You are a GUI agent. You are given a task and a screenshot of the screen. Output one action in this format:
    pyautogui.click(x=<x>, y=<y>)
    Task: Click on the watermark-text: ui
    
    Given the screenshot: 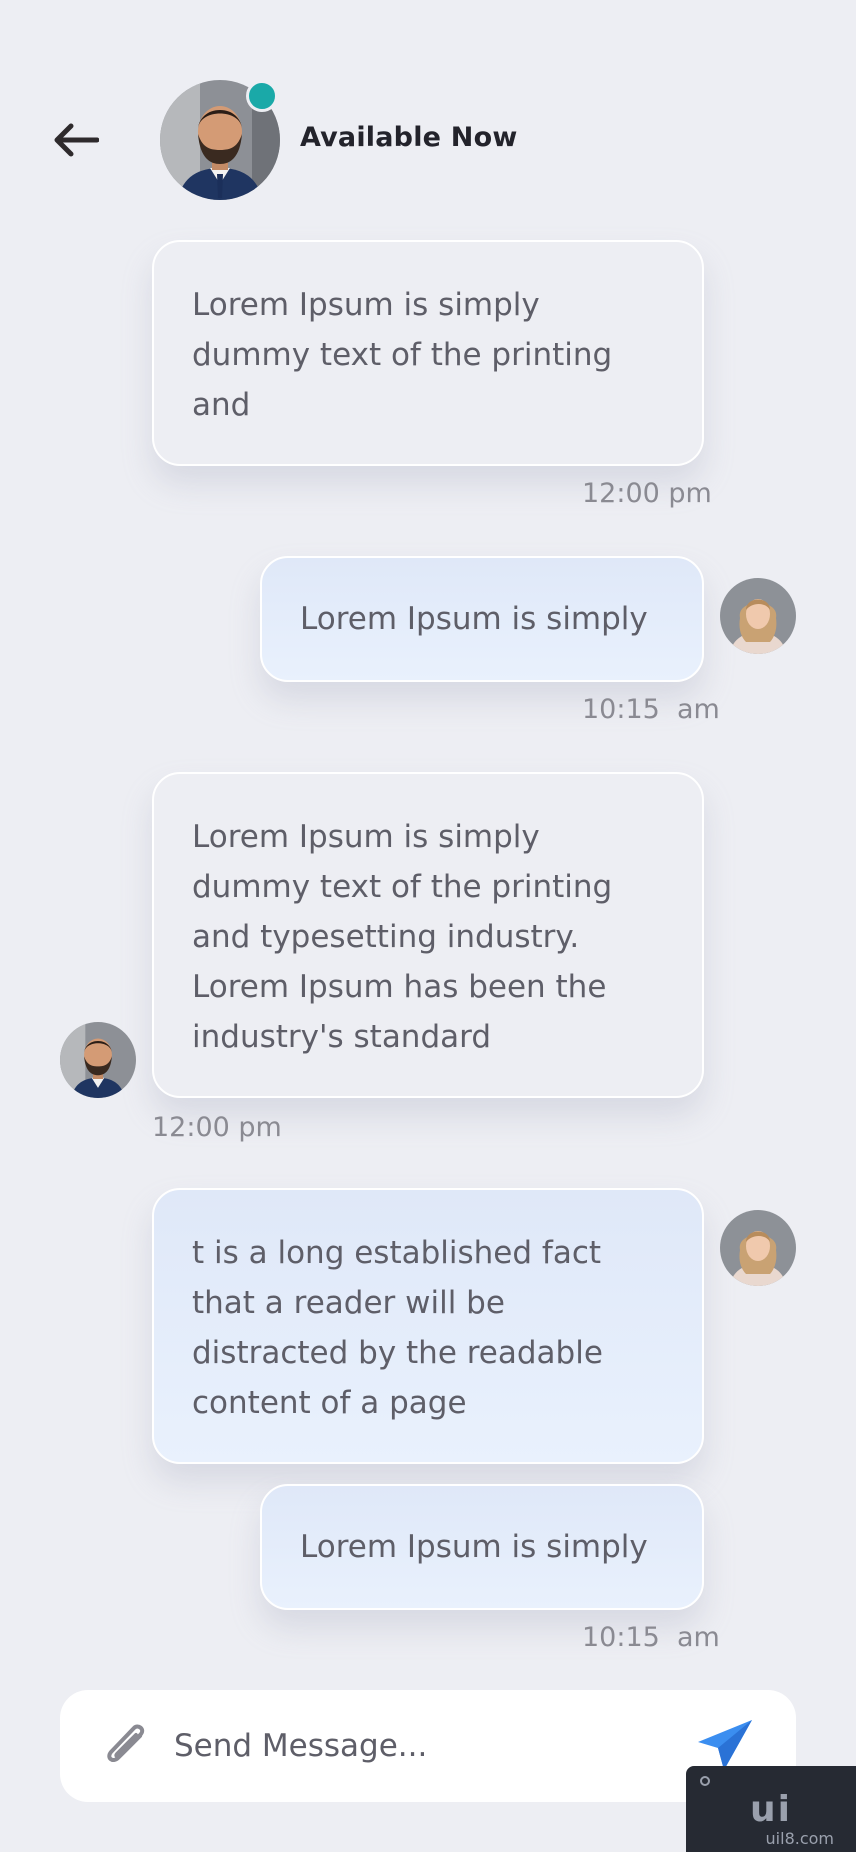 What is the action you would take?
    pyautogui.click(x=771, y=1809)
    